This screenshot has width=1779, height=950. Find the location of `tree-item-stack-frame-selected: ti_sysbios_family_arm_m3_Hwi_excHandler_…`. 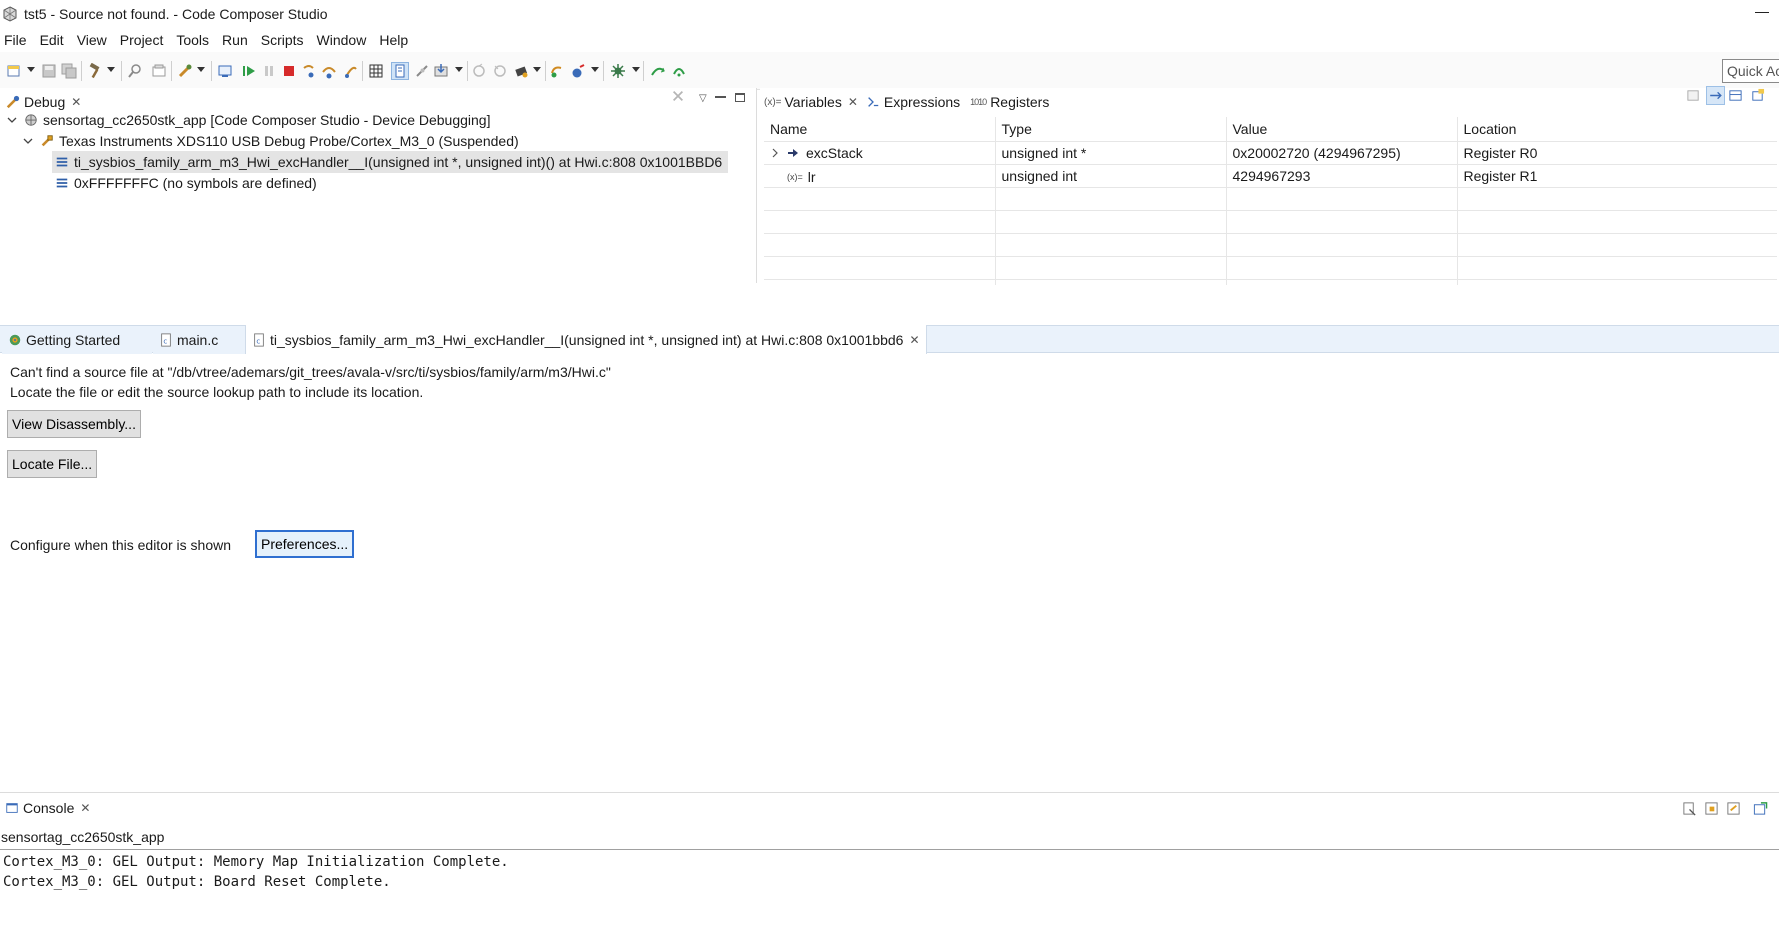

tree-item-stack-frame-selected: ti_sysbios_family_arm_m3_Hwi_excHandler_… is located at coordinates (390, 162).